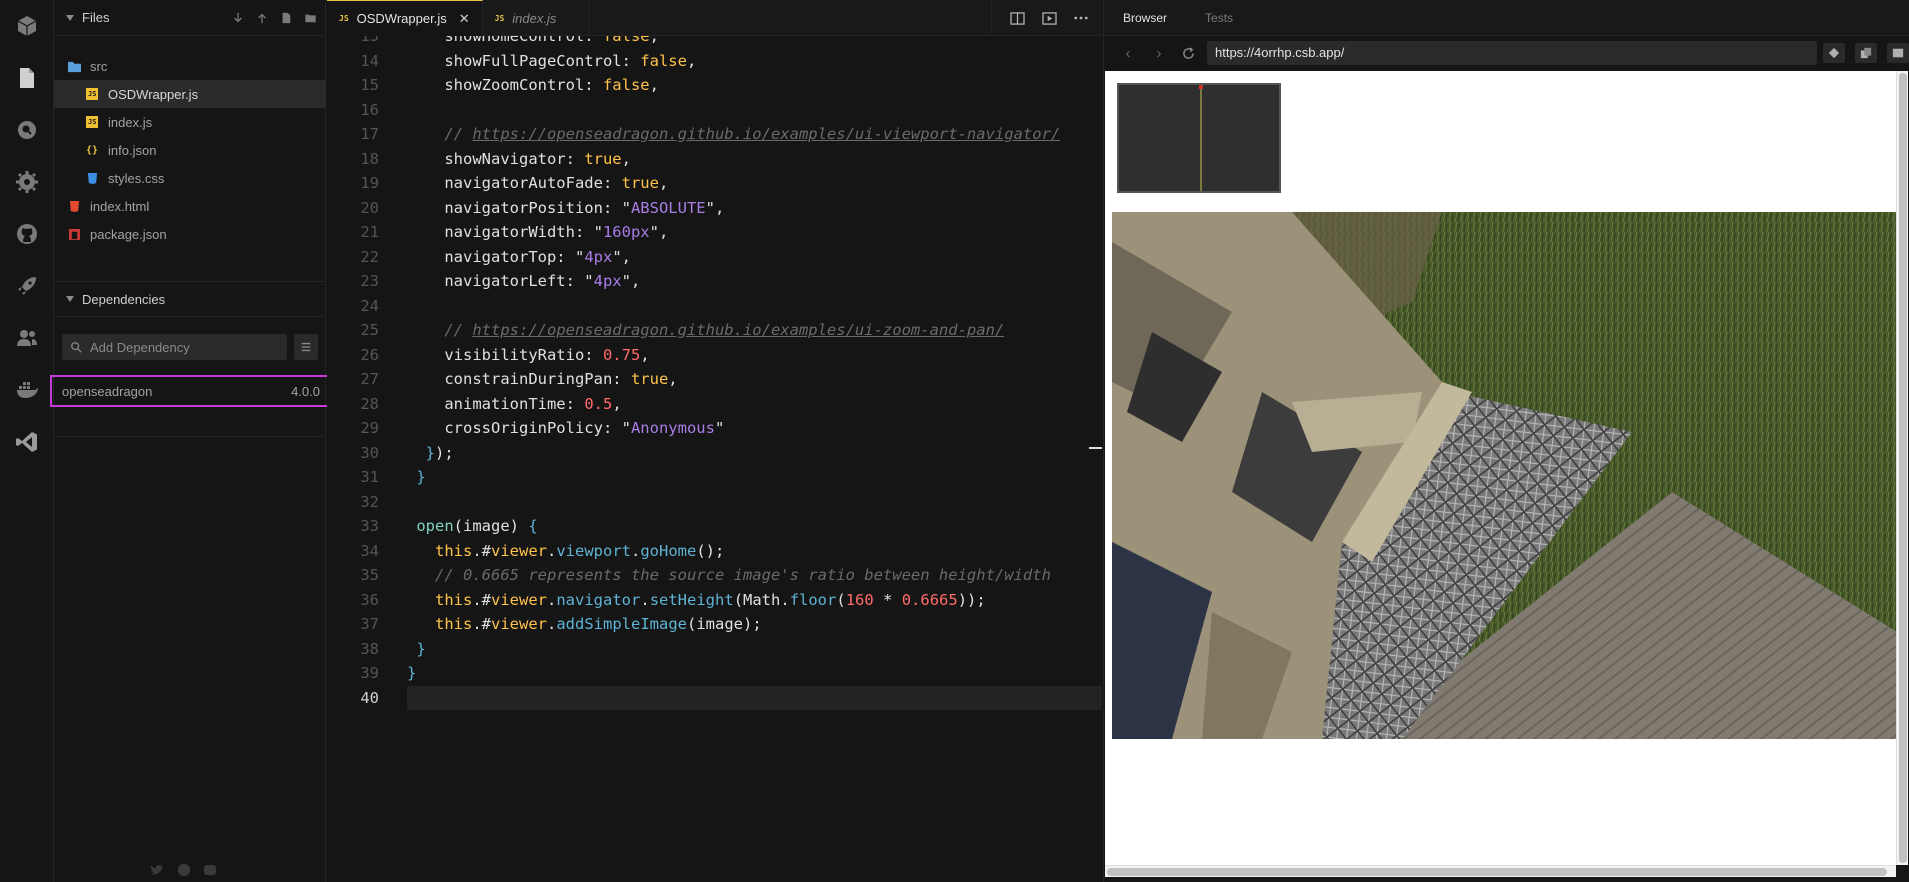 Image resolution: width=1909 pixels, height=882 pixels. I want to click on osd-navigator, so click(1199, 138).